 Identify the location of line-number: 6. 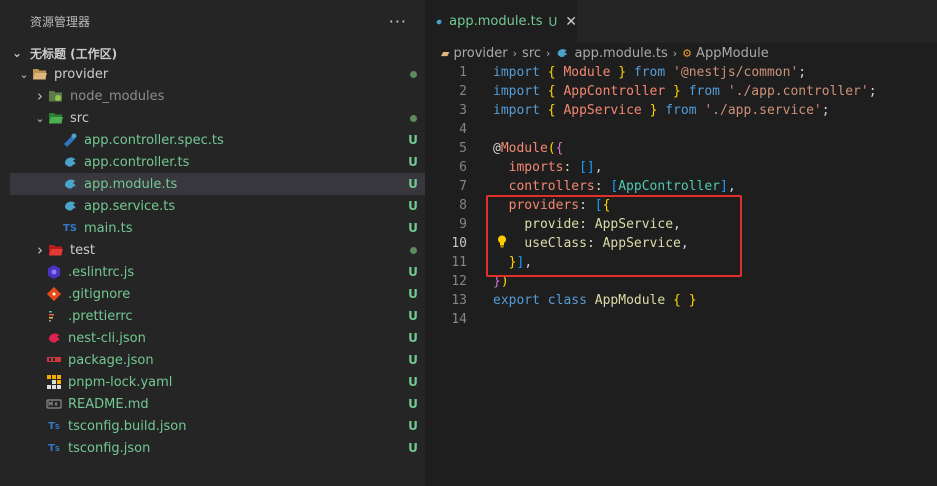
(463, 167).